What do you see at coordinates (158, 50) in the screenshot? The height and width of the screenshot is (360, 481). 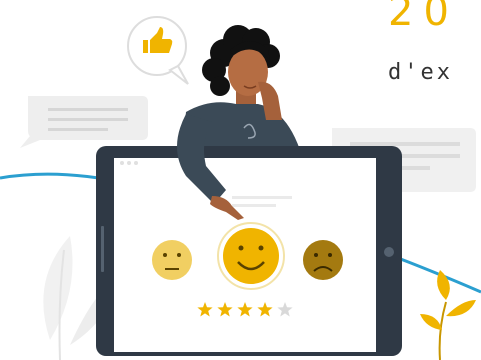 I see `thumbs-up-bubble` at bounding box center [158, 50].